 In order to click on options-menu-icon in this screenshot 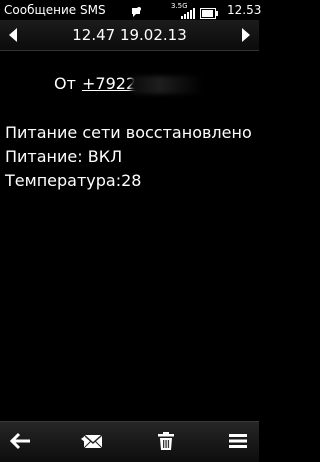, I will do `click(238, 441)`.